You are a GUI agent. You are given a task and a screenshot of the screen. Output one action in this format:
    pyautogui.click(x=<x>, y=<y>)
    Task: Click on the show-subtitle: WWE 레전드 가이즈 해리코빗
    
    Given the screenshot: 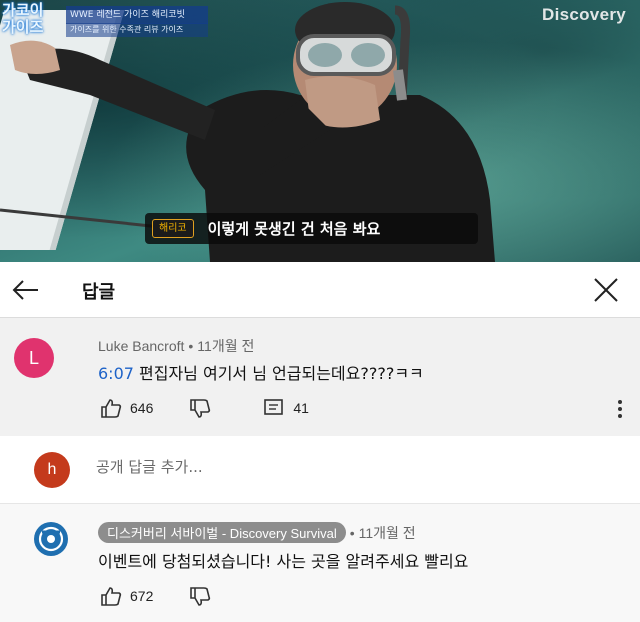 What is the action you would take?
    pyautogui.click(x=137, y=15)
    